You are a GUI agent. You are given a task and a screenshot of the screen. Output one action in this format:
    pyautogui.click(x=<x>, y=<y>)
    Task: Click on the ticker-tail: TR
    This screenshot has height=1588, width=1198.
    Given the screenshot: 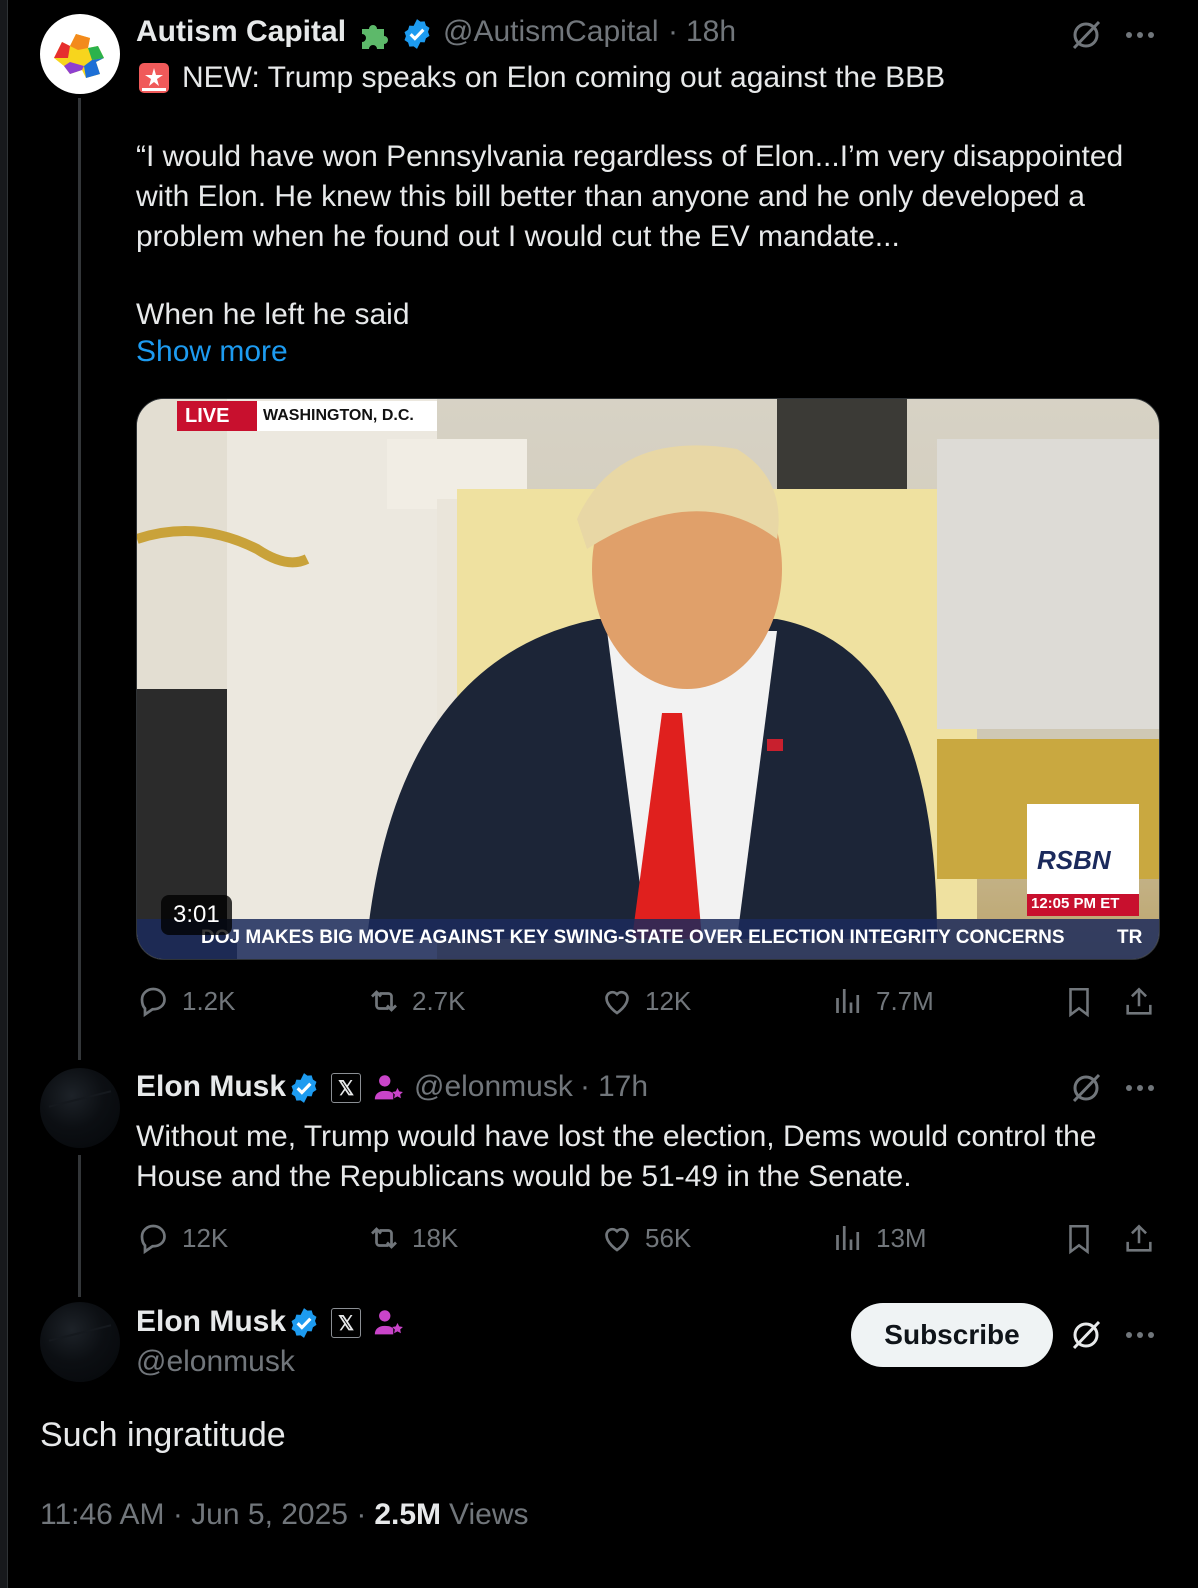 What is the action you would take?
    pyautogui.click(x=1130, y=937)
    